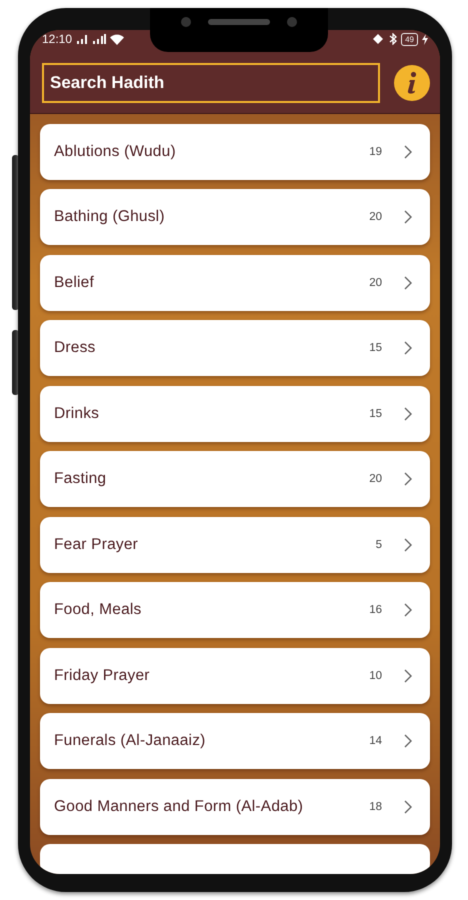 This screenshot has width=468, height=900. What do you see at coordinates (378, 39) in the screenshot?
I see `vibrate-icon` at bounding box center [378, 39].